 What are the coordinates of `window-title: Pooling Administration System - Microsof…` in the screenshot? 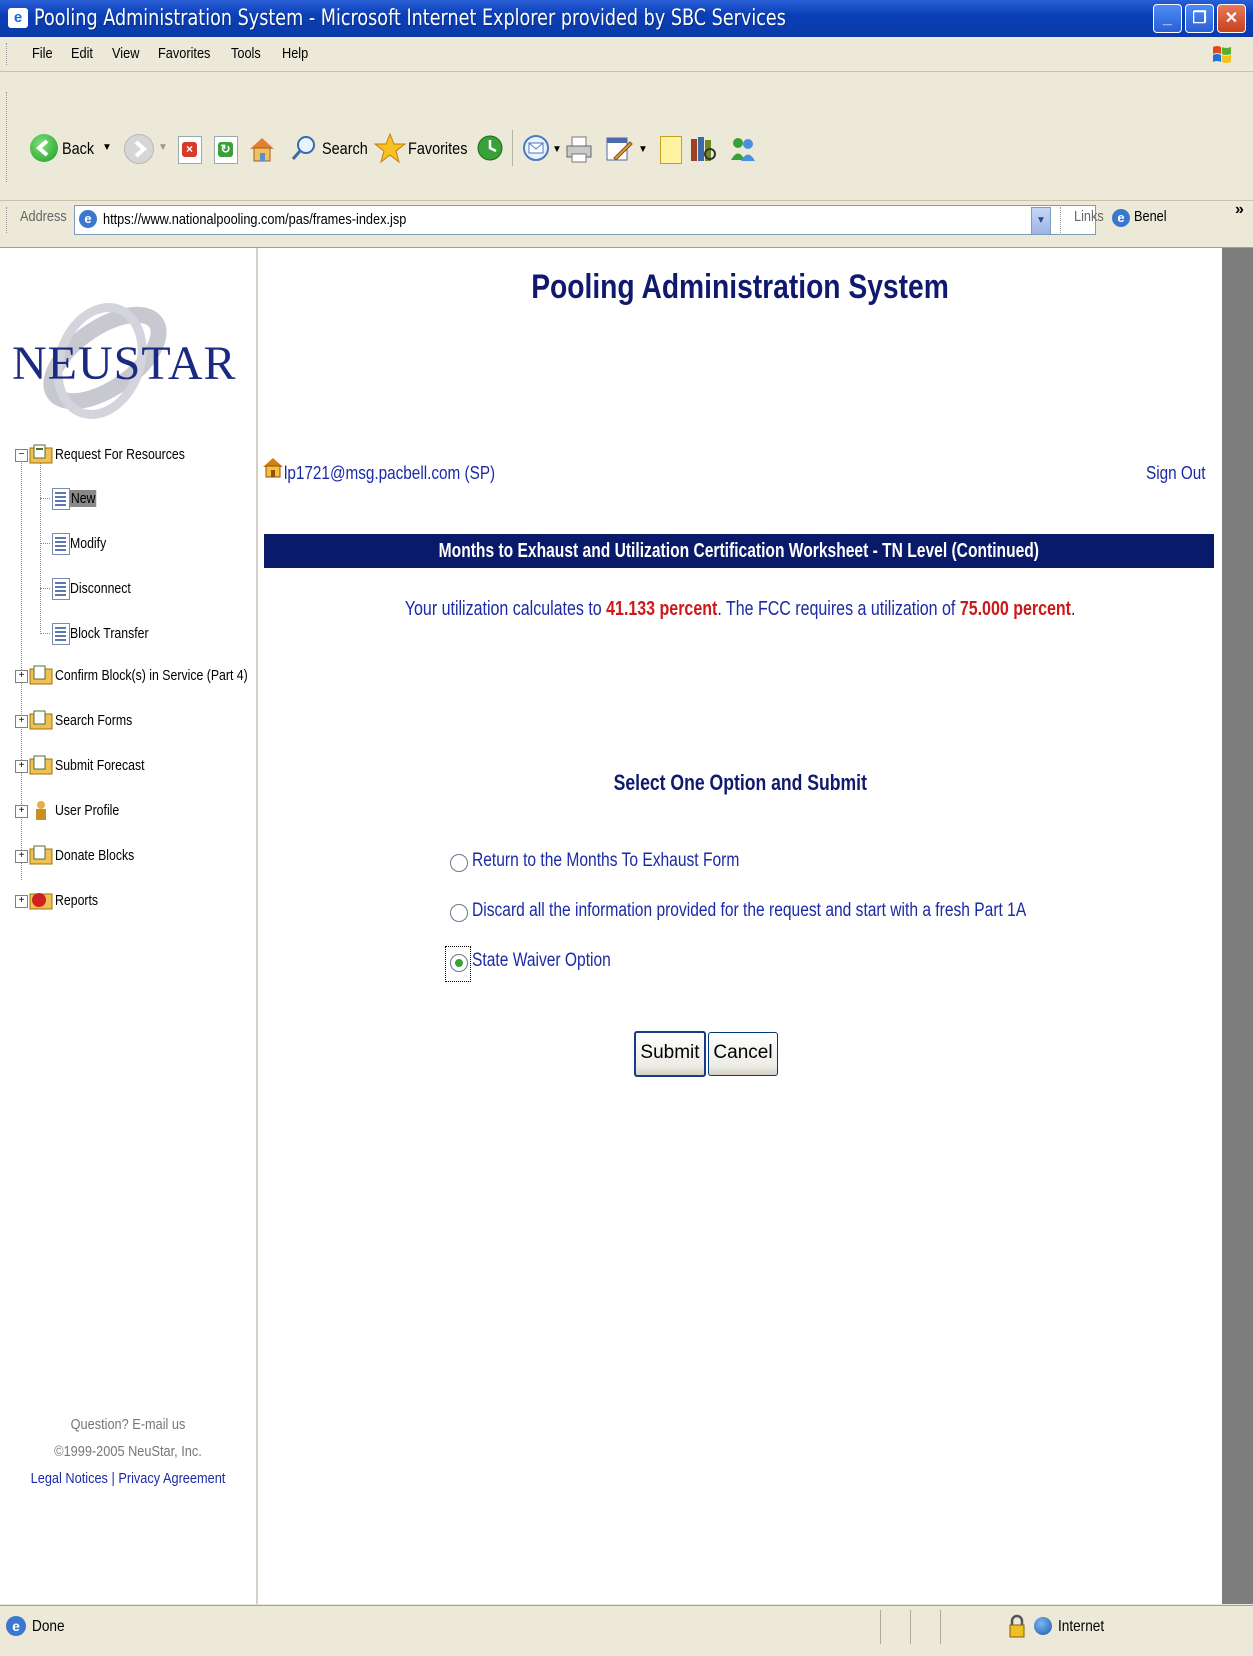 It's located at (410, 18).